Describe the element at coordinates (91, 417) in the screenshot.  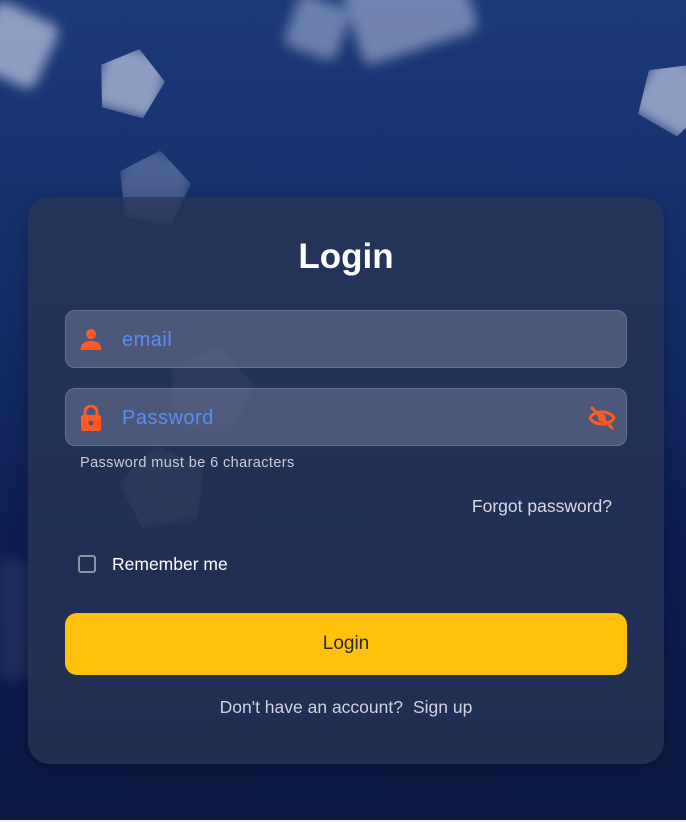
I see `lock-icon` at that location.